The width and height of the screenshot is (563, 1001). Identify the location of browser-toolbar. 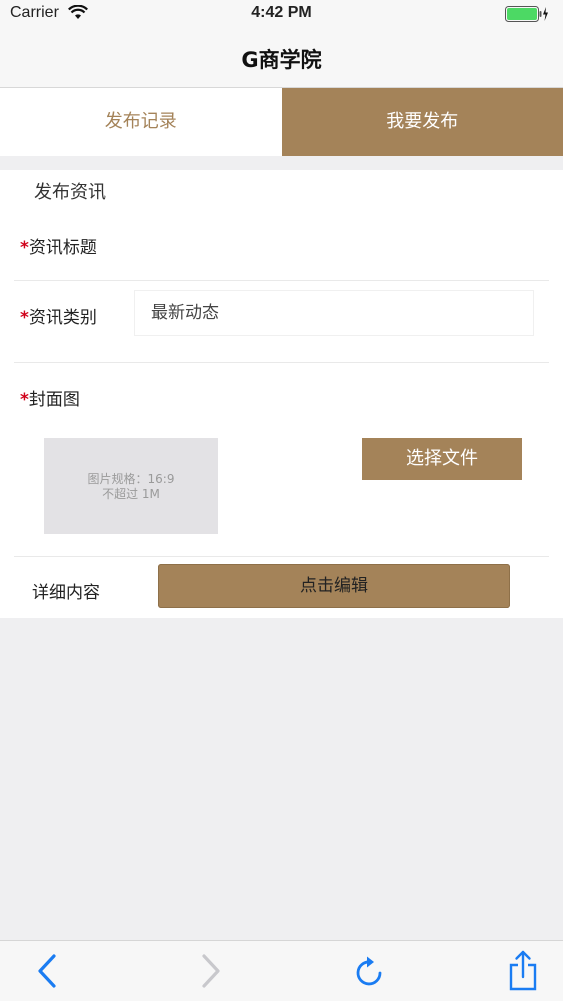
(281, 970).